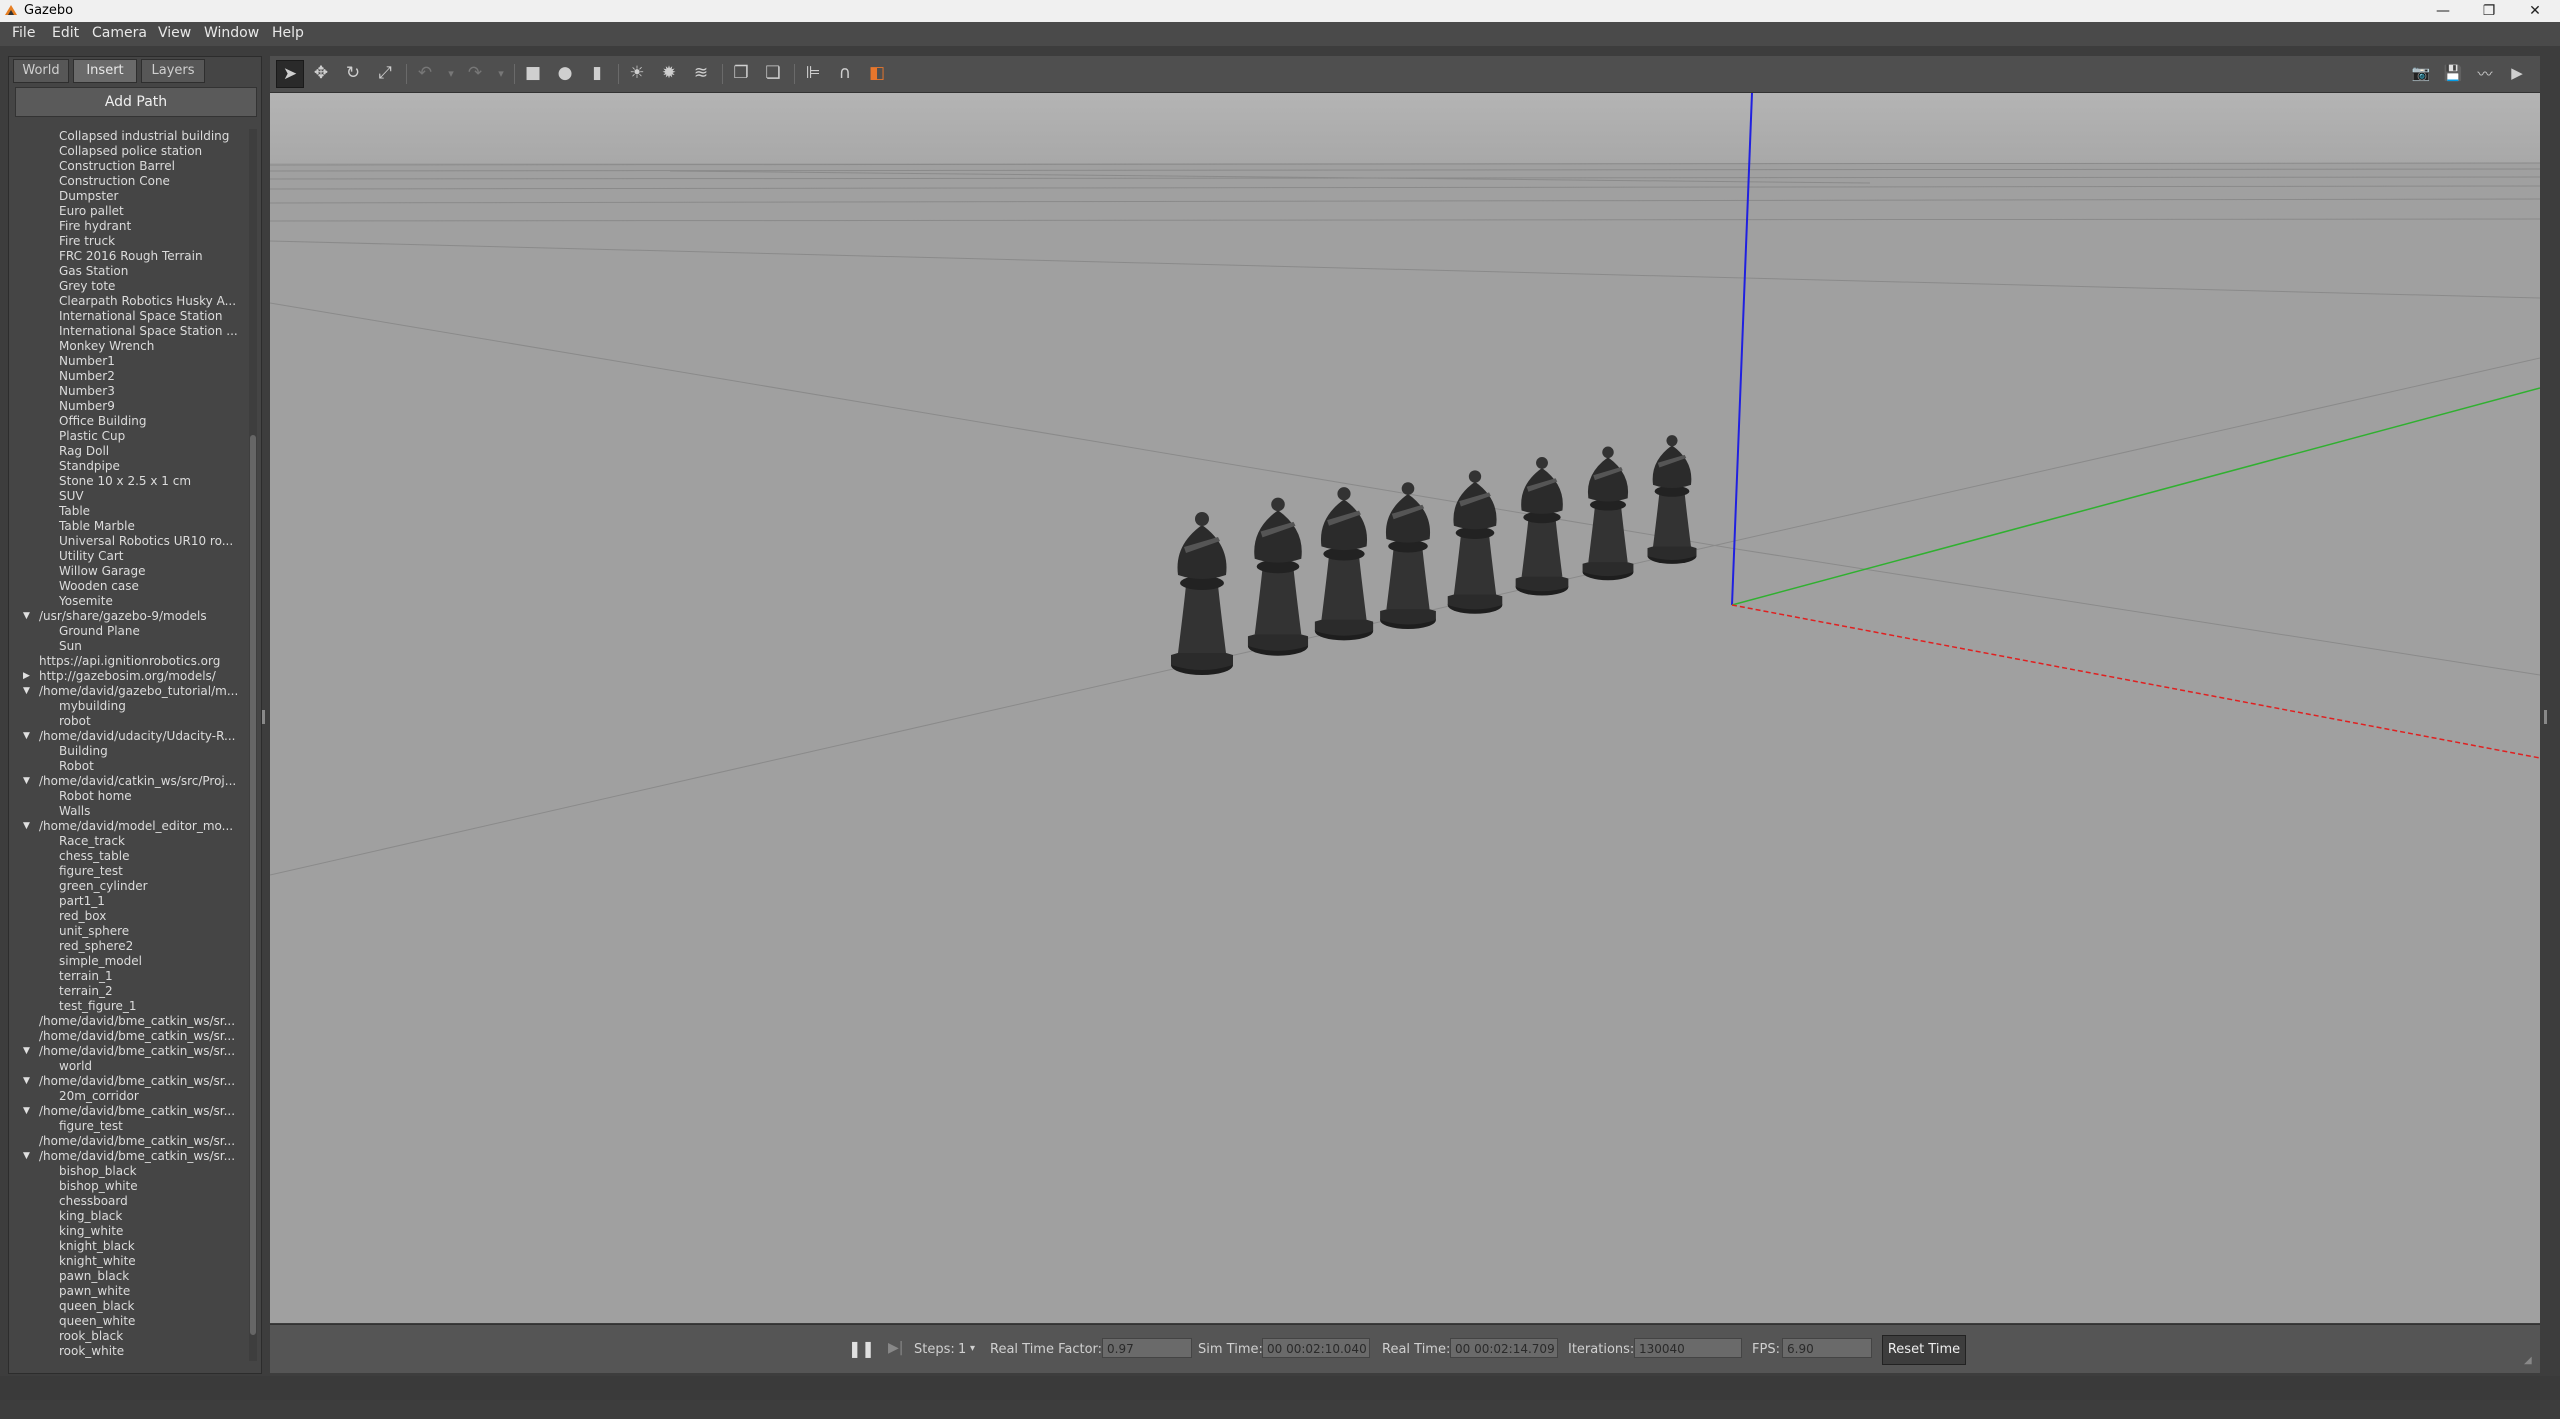  What do you see at coordinates (1924, 1350) in the screenshot?
I see `reset-time-button: Reset Time` at bounding box center [1924, 1350].